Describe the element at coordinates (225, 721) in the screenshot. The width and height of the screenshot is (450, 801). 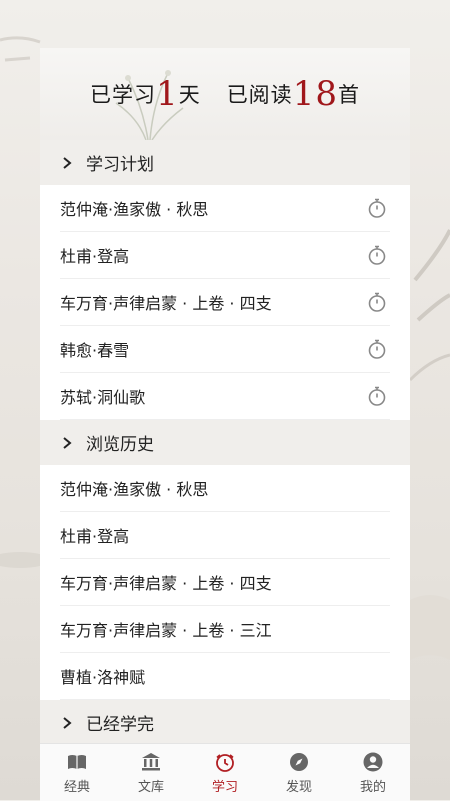
I see `section-completed: 已经学完` at that location.